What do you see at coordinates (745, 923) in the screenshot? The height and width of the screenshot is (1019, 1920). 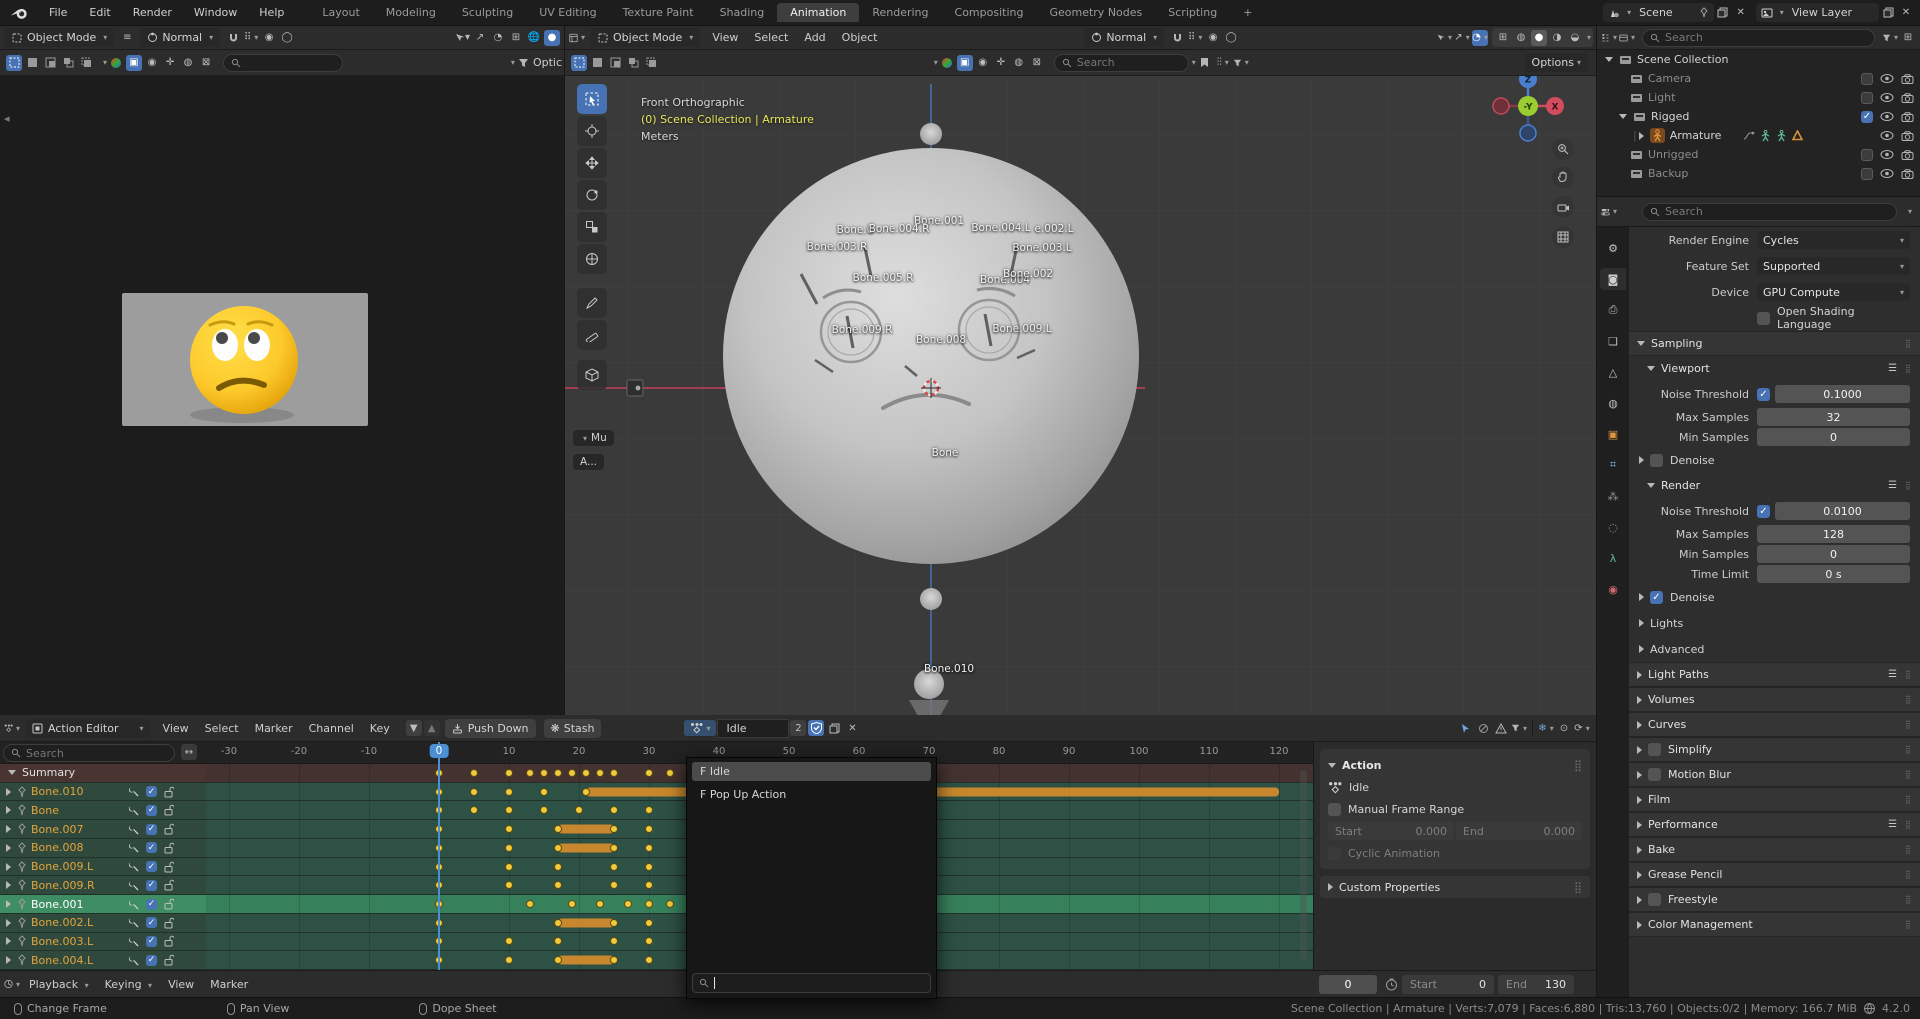 I see `channel-row-bone-002-l: Bone.002.L ✓` at bounding box center [745, 923].